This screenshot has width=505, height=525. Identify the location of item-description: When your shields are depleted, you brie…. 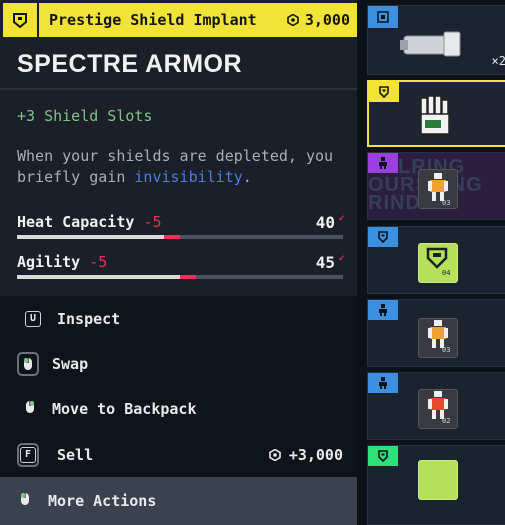
(175, 166).